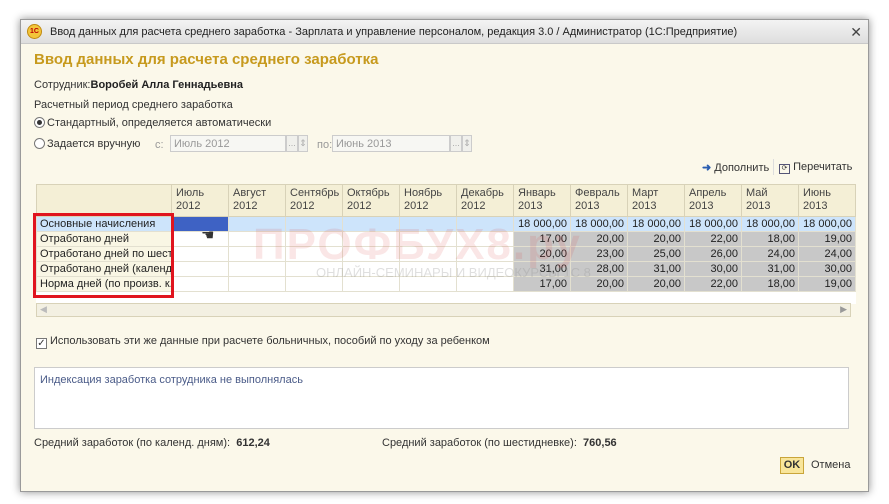 The height and width of the screenshot is (504, 889). I want to click on 1c-logo-icon: 1С, so click(34, 31).